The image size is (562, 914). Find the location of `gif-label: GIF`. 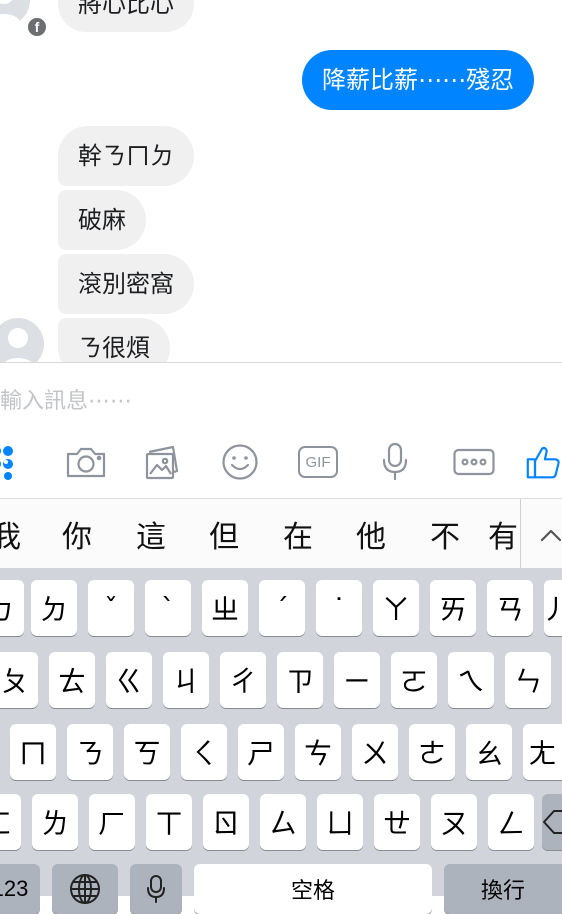

gif-label: GIF is located at coordinates (318, 462).